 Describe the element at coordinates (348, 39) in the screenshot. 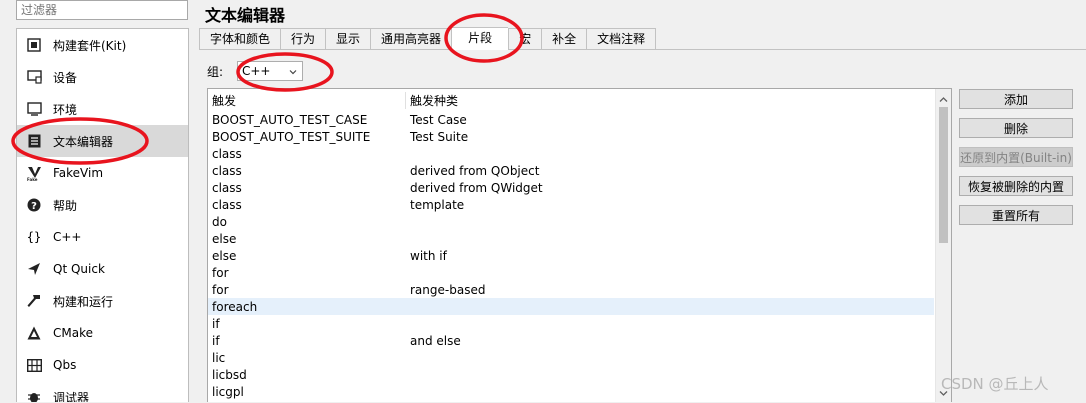

I see `tab-display: 显示` at that location.